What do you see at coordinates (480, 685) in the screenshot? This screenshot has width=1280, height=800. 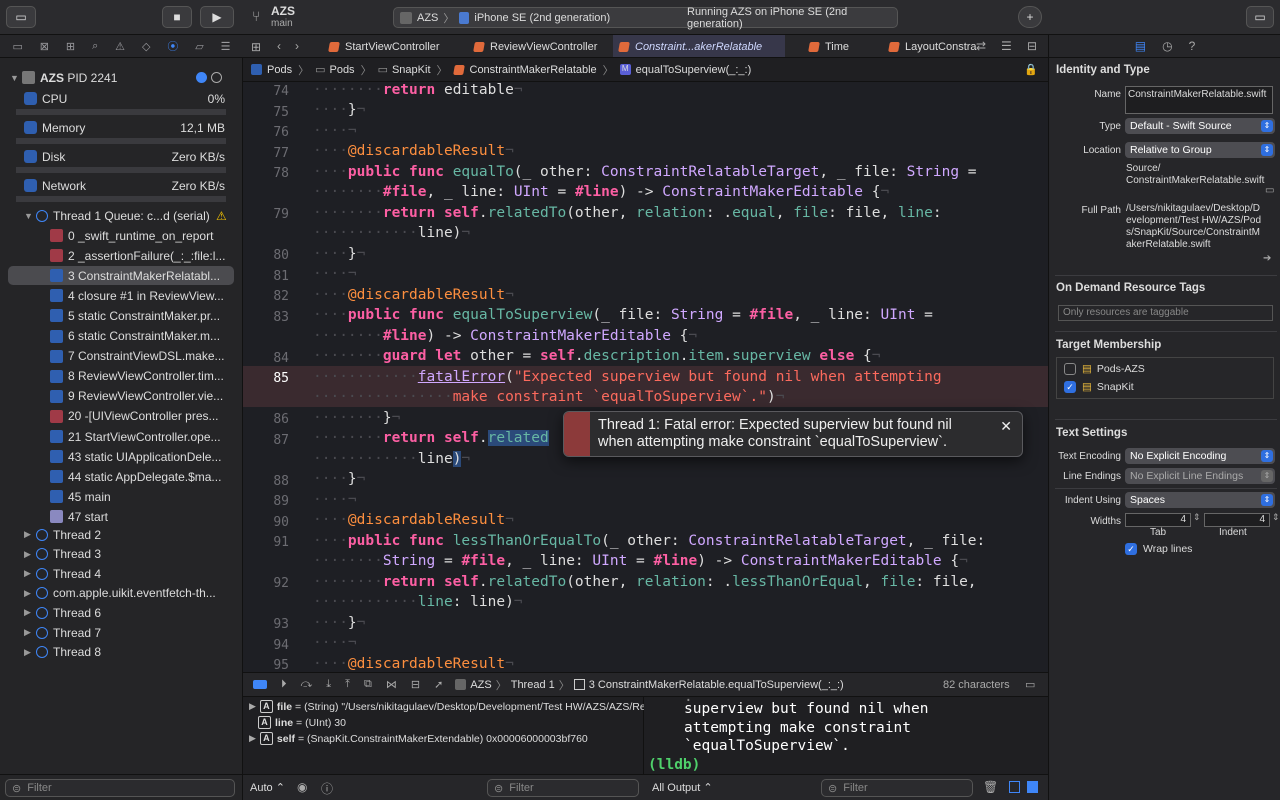 I see `debug-target: AZS` at bounding box center [480, 685].